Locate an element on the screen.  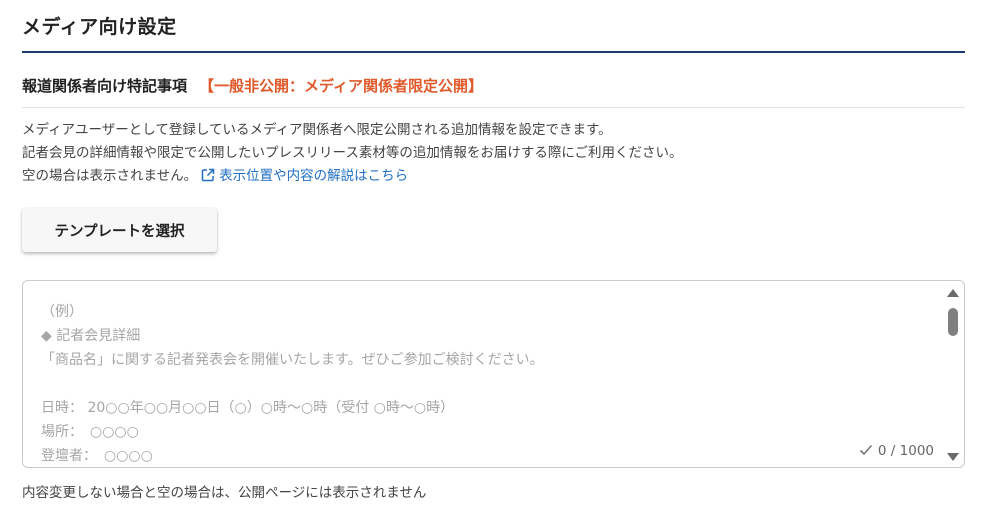
placeholder-line is located at coordinates (292, 384).